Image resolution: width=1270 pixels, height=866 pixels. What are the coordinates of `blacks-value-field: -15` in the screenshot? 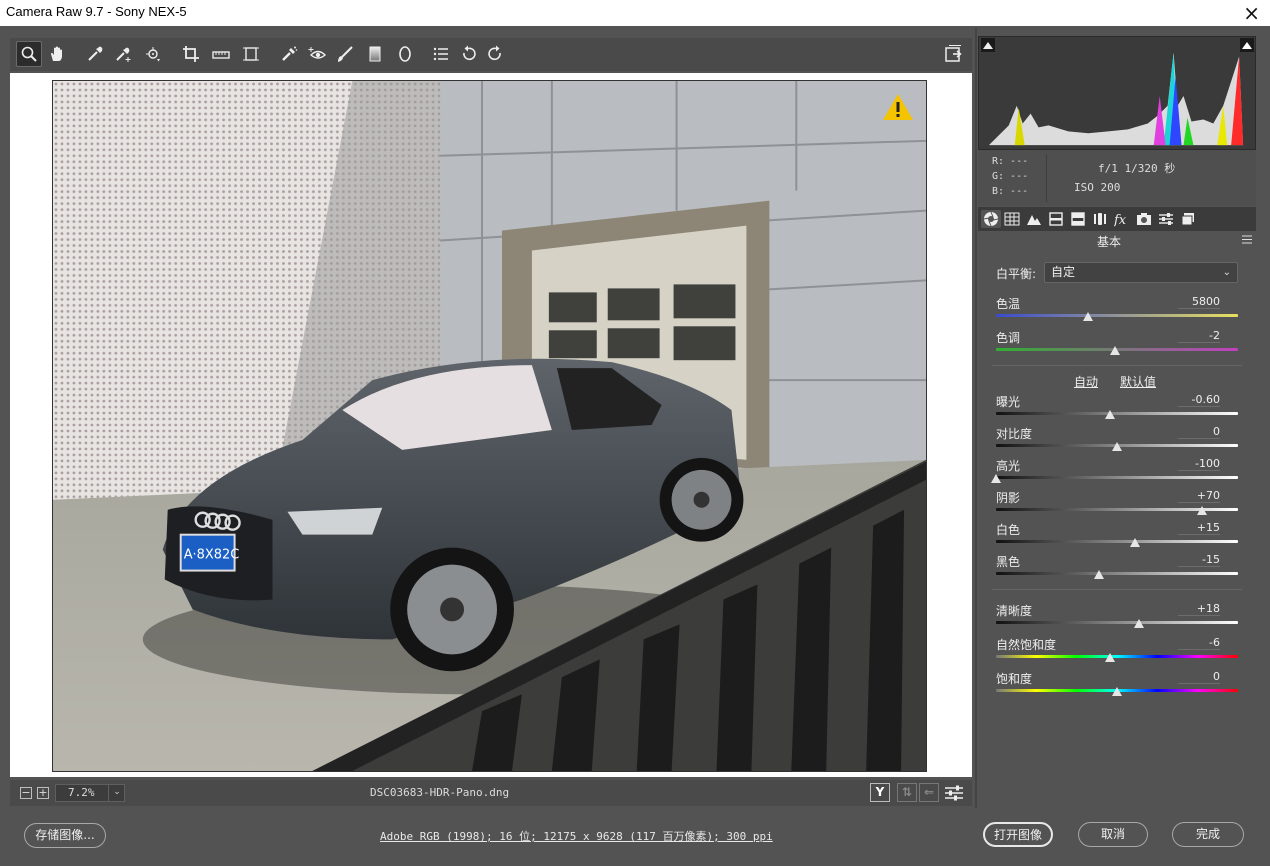 It's located at (1199, 560).